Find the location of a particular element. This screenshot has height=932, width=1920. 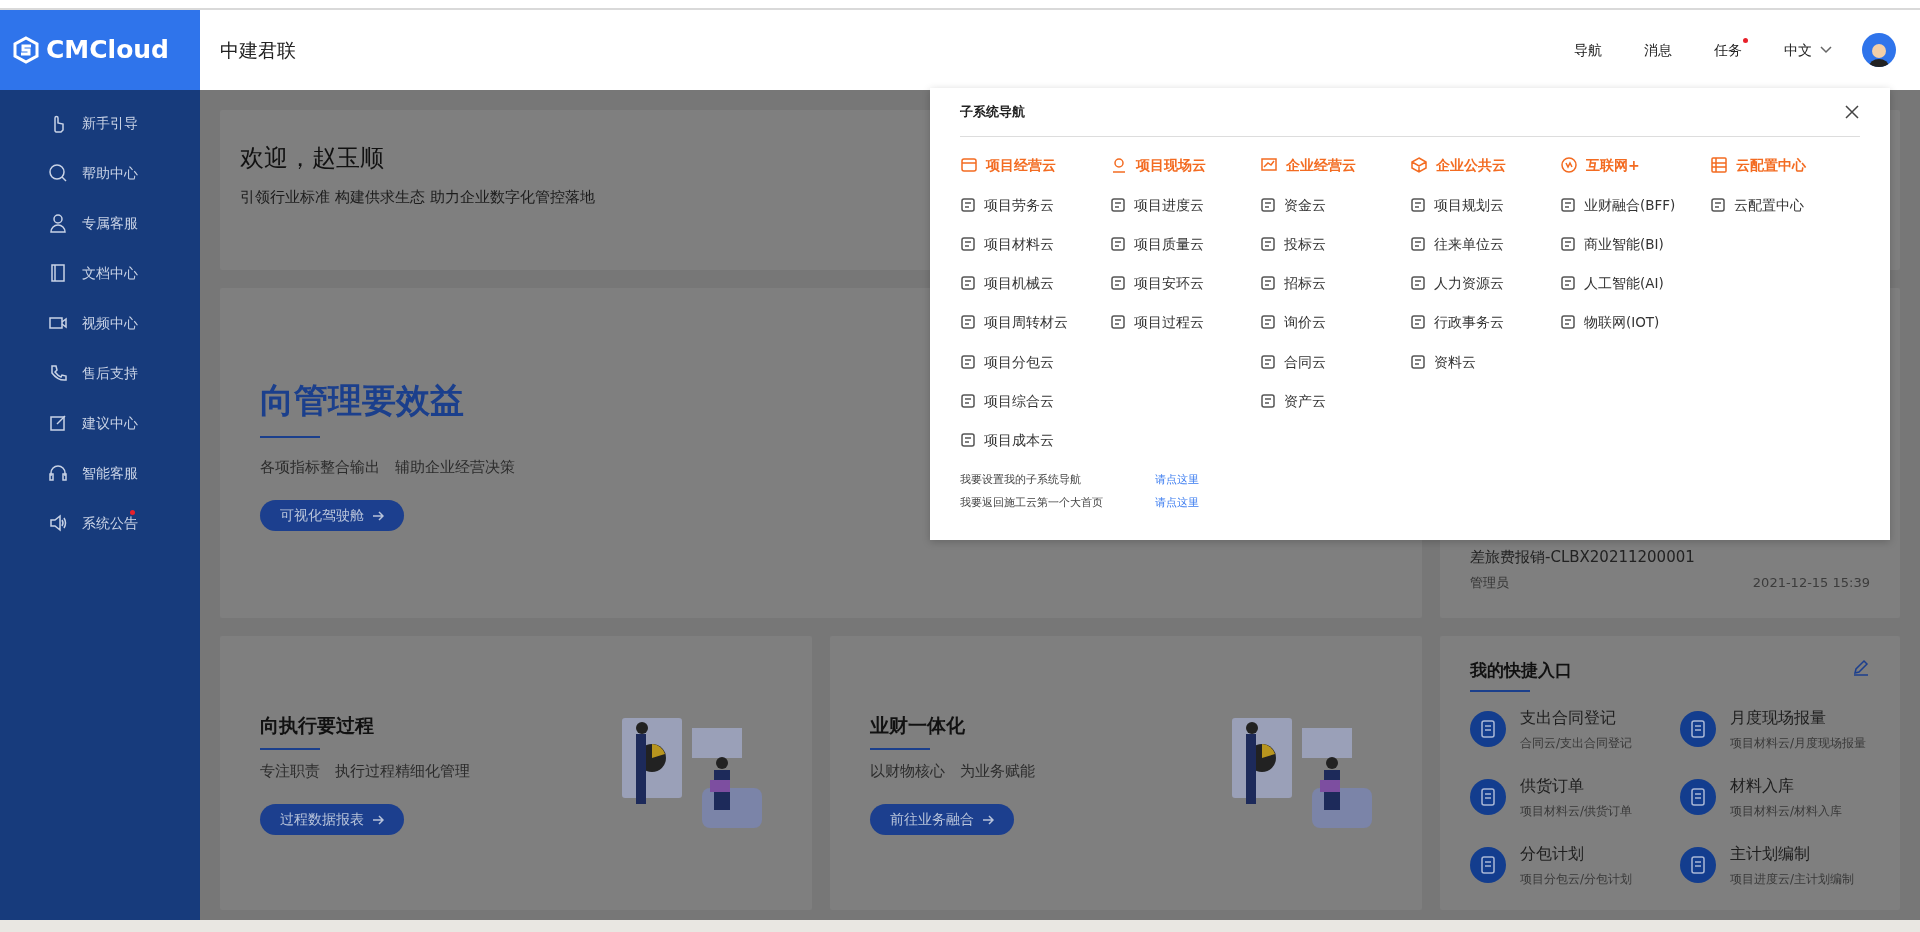

arrow-icon is located at coordinates (988, 819).